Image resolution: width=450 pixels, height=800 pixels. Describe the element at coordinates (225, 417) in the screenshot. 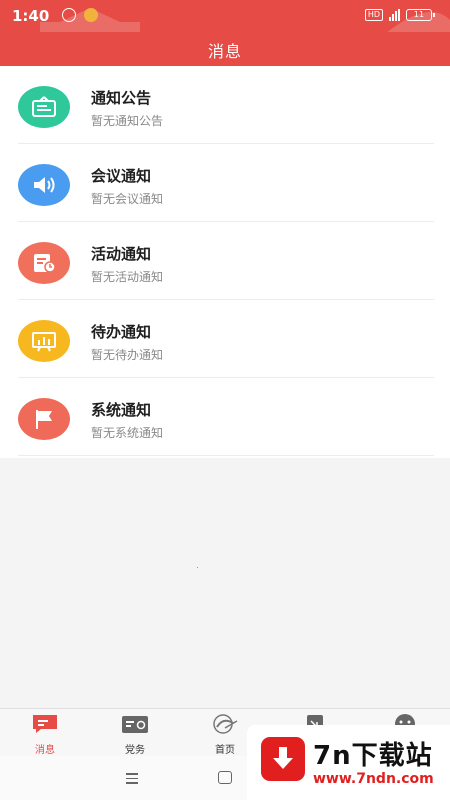

I see `list-item-system: 系统通知 暂无系统通知` at that location.